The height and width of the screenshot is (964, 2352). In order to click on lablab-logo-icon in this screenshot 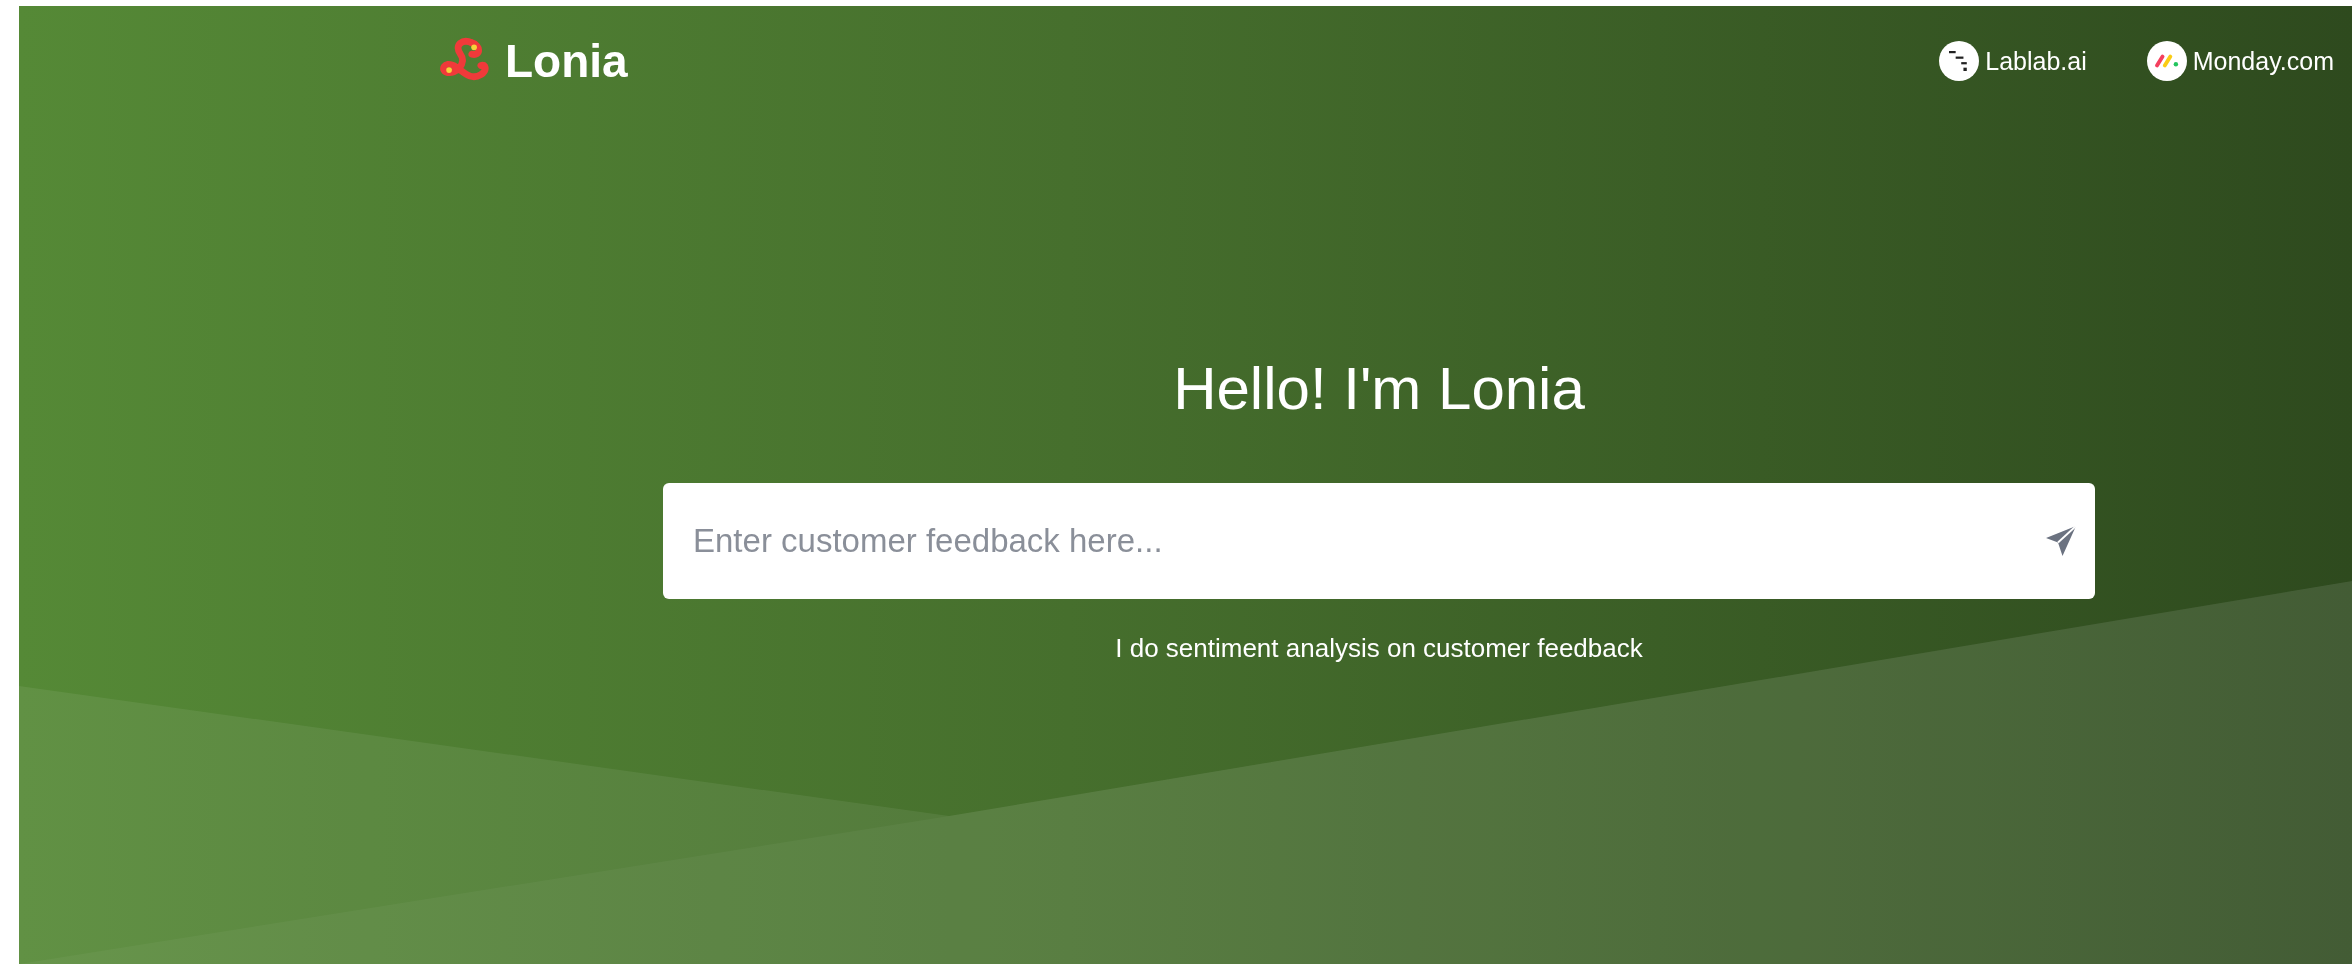, I will do `click(1959, 61)`.